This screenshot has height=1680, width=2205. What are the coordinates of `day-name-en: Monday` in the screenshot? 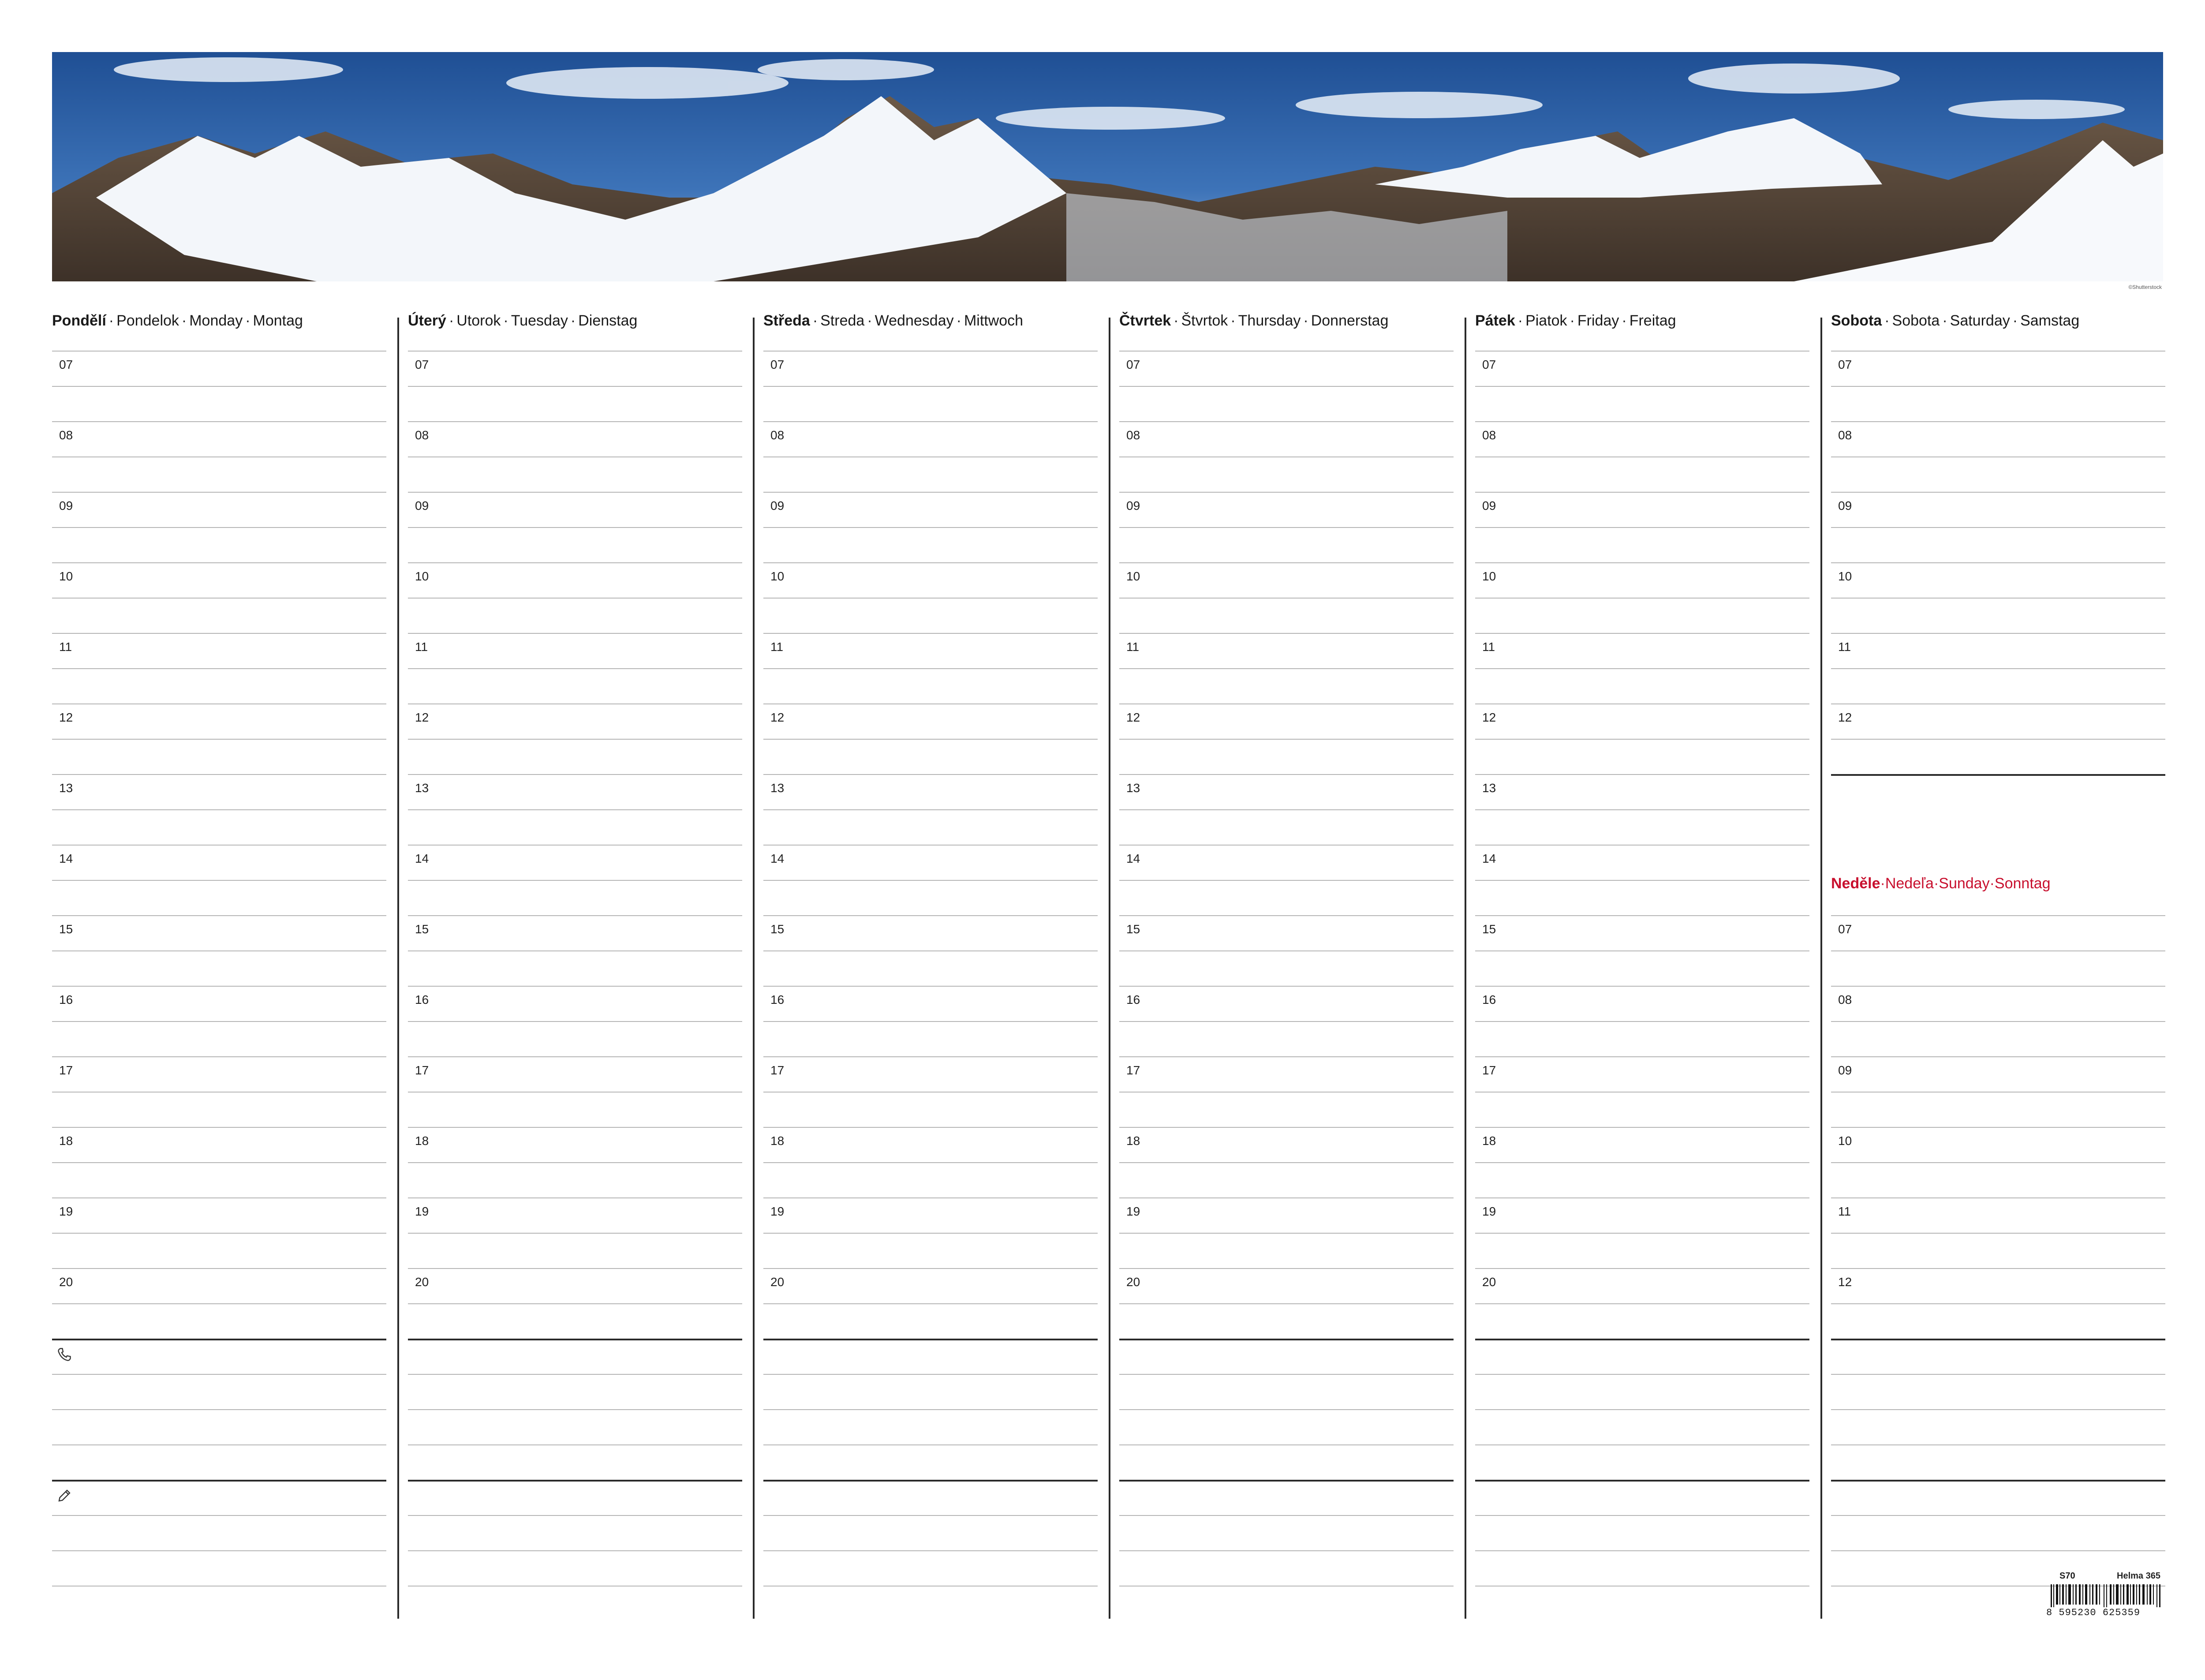 It's located at (216, 321).